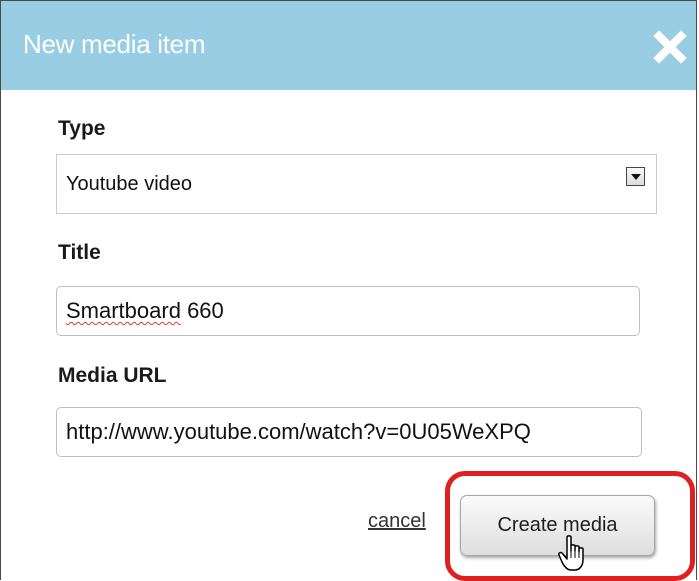  Describe the element at coordinates (202, 310) in the screenshot. I see `title-input-rest: 660` at that location.